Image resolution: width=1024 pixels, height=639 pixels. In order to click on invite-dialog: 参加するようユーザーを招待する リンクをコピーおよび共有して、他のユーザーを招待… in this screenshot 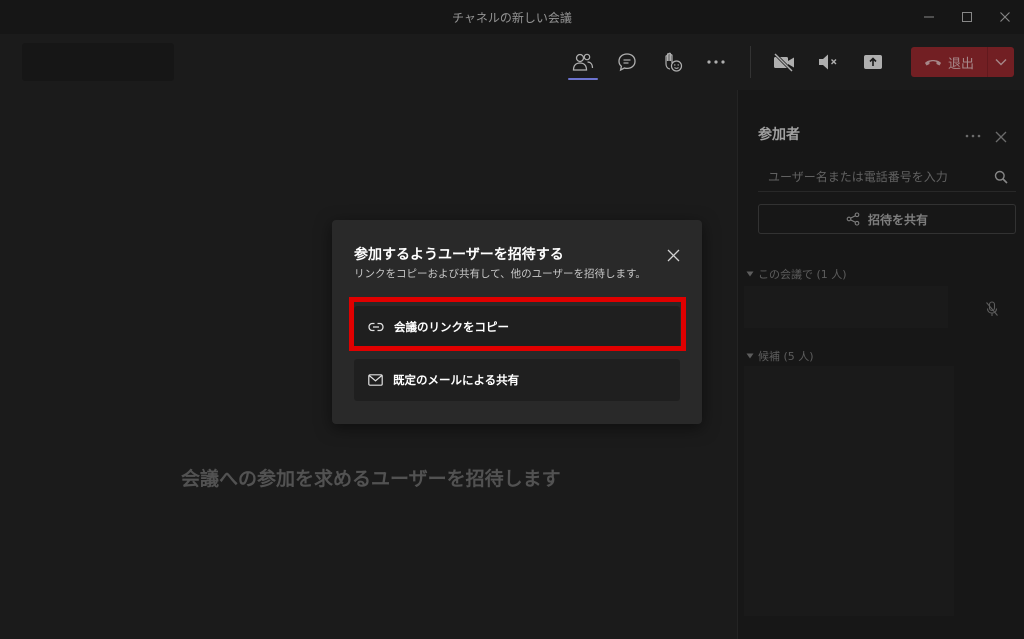, I will do `click(517, 322)`.